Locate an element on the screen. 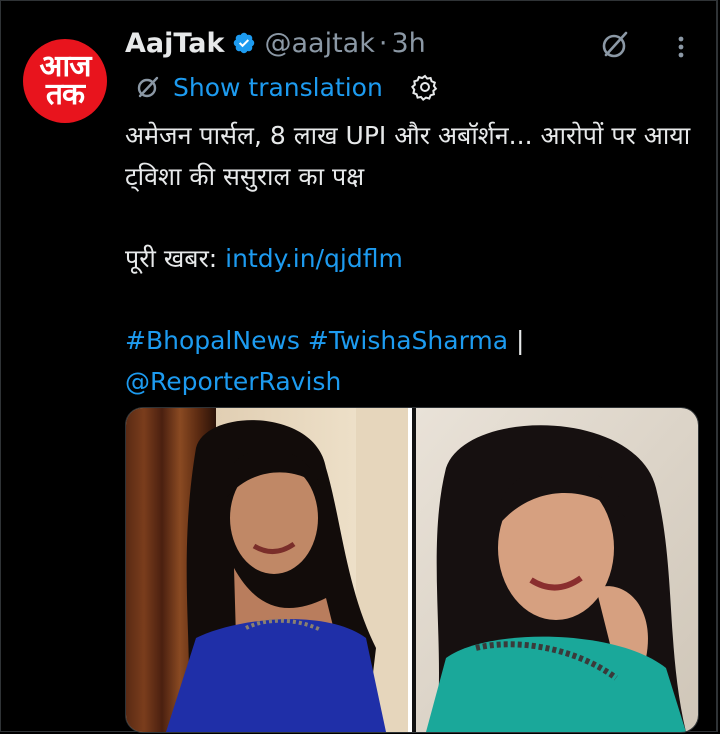  avatar: आज तक is located at coordinates (65, 81).